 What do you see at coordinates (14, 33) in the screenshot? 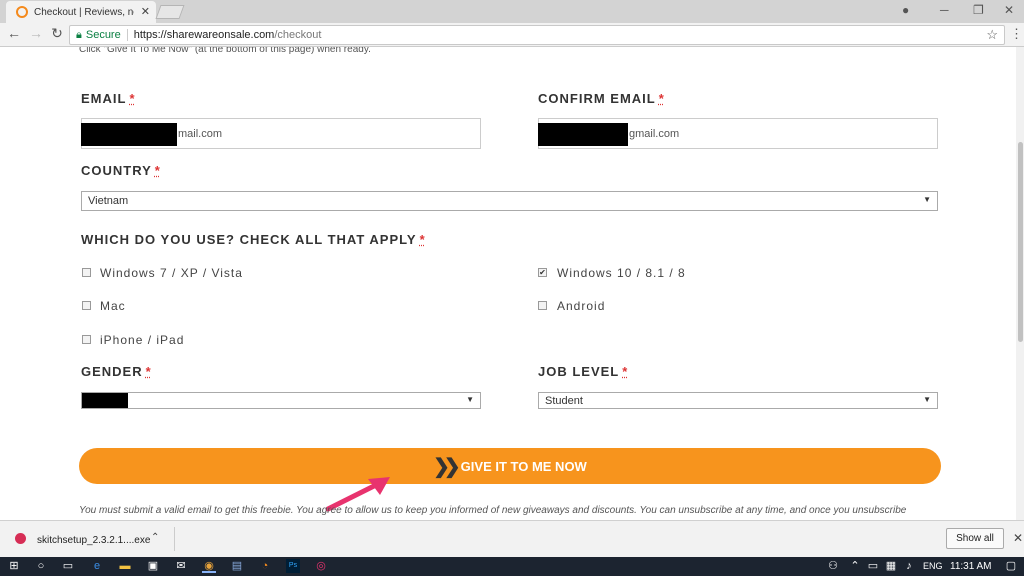
I see `back-icon: ←` at bounding box center [14, 33].